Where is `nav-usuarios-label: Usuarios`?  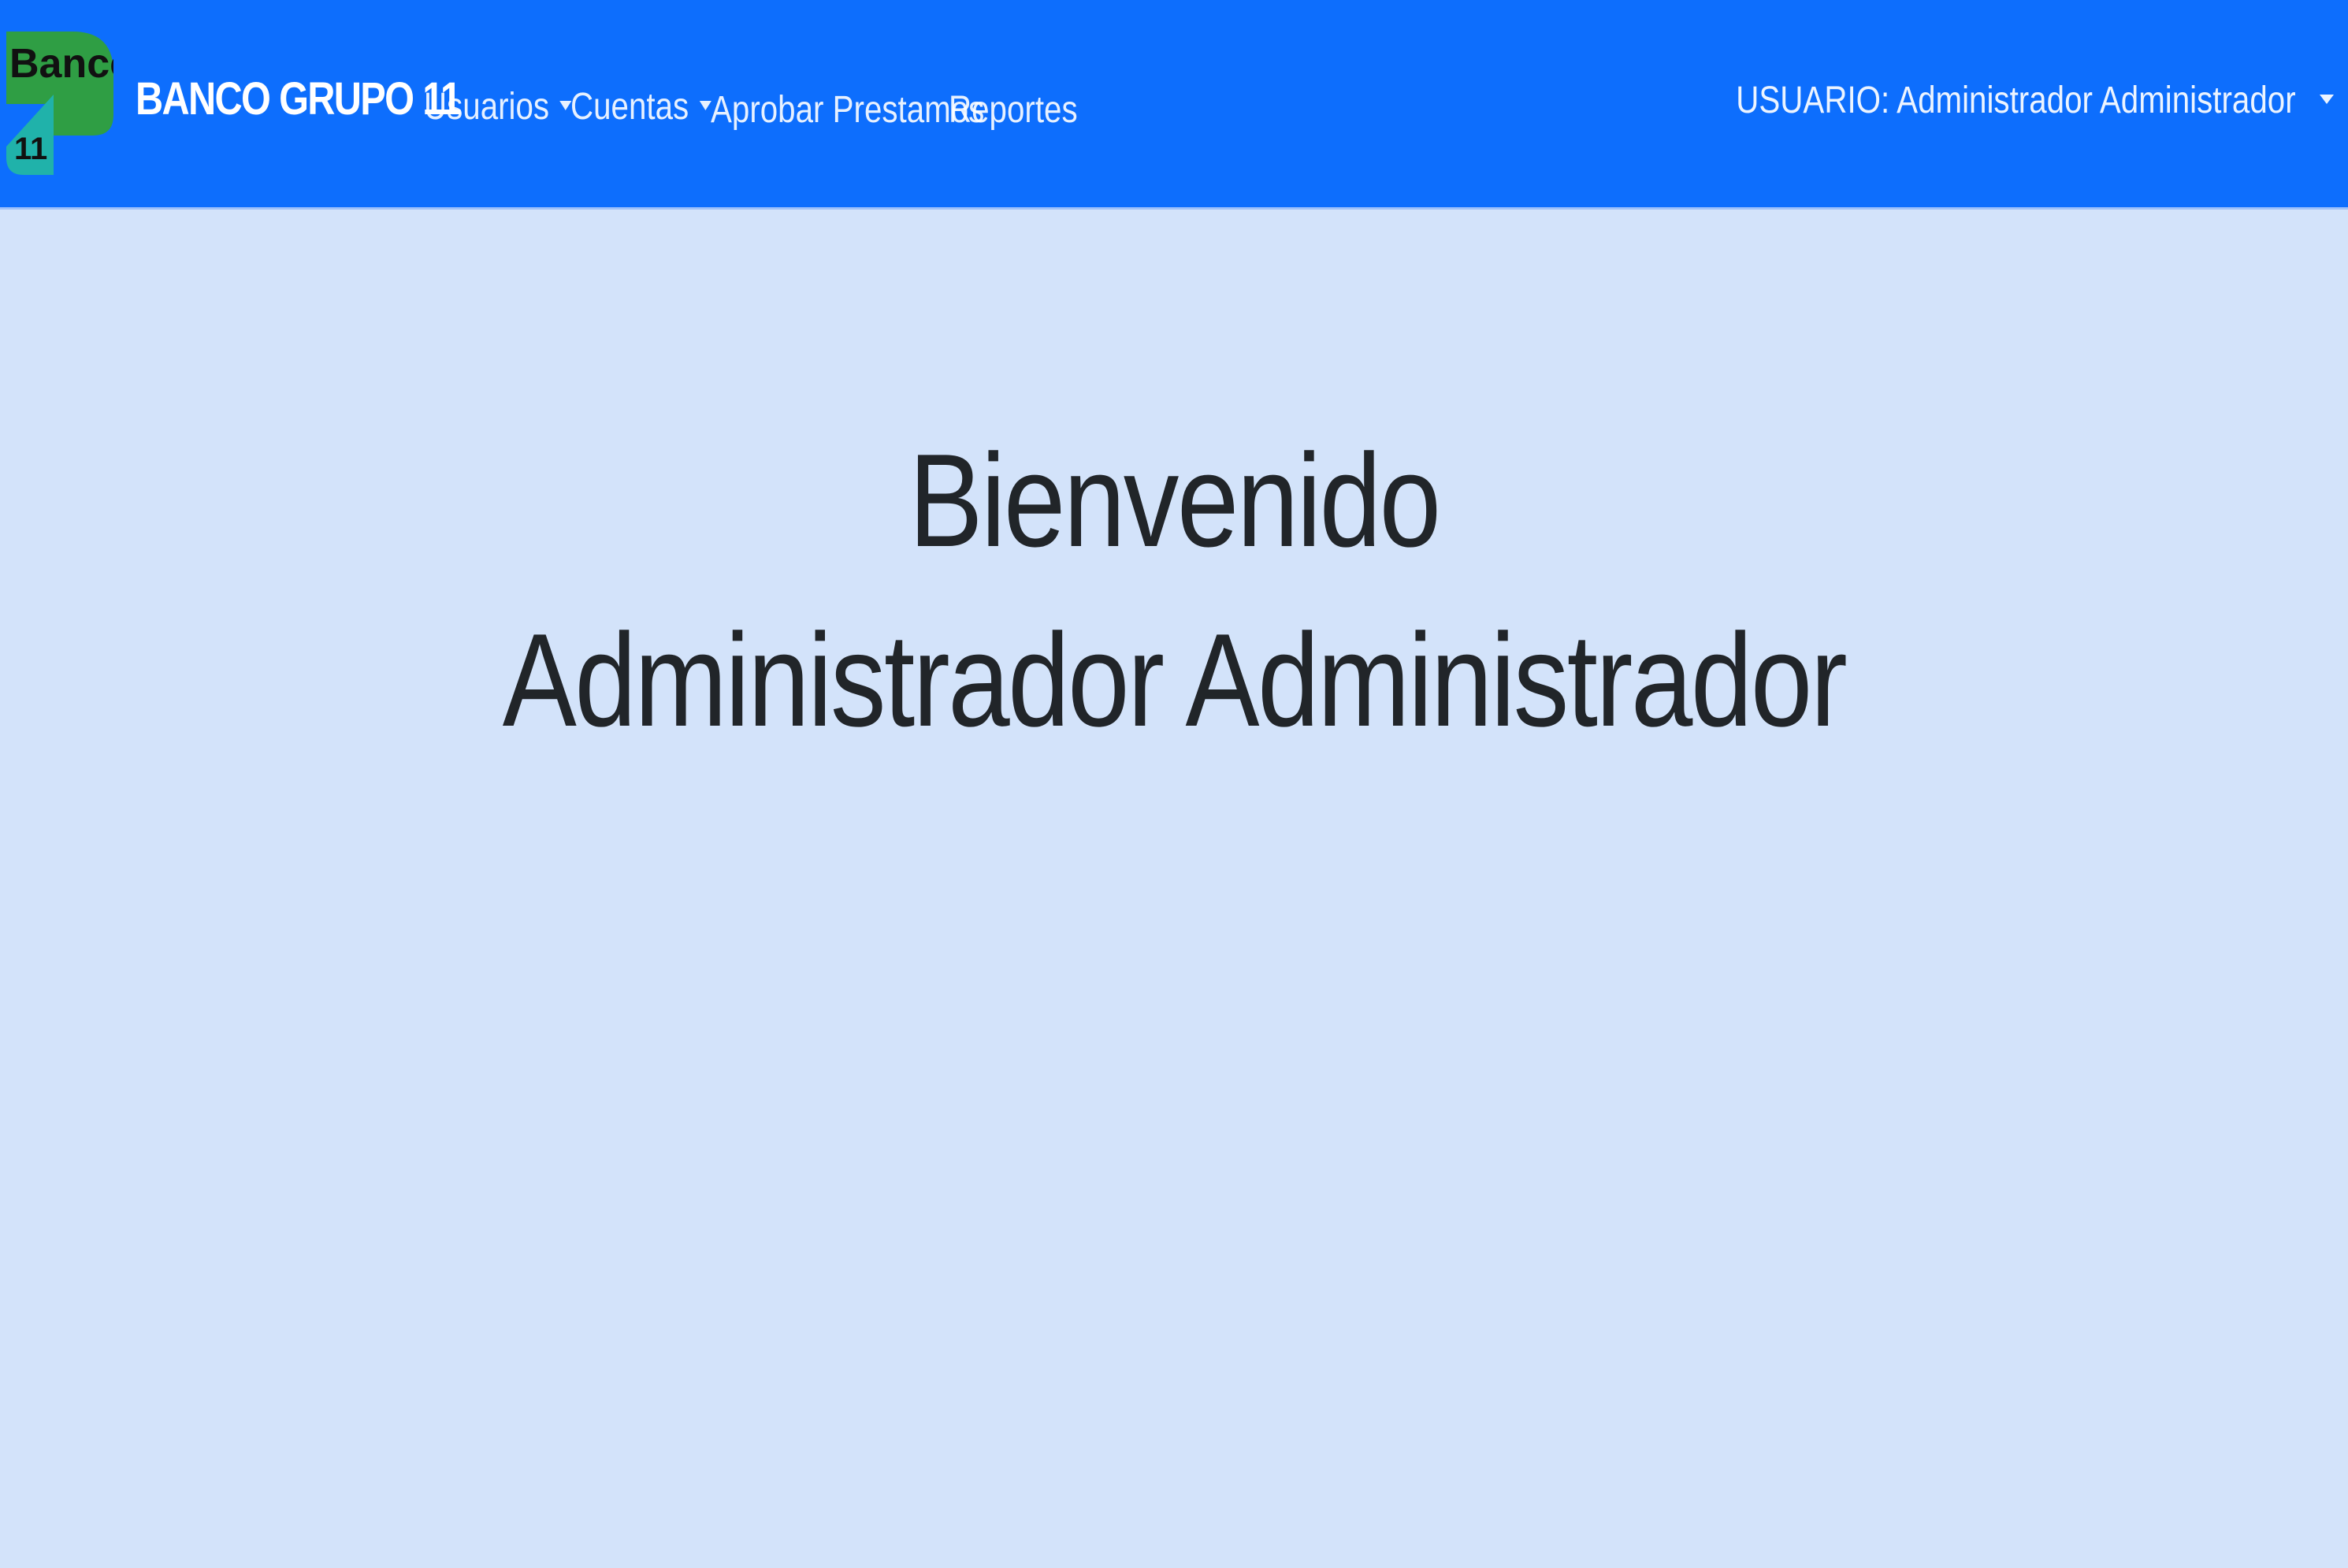 nav-usuarios-label: Usuarios is located at coordinates (487, 107).